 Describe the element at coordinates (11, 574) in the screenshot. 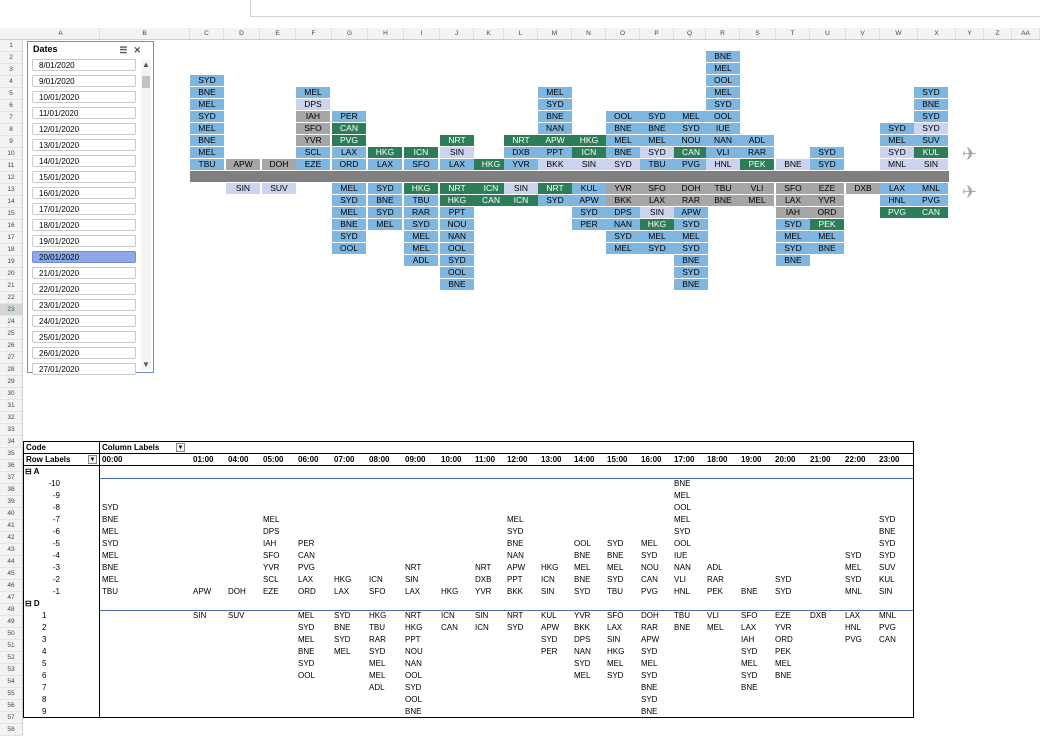

I see `row-header: 45` at that location.